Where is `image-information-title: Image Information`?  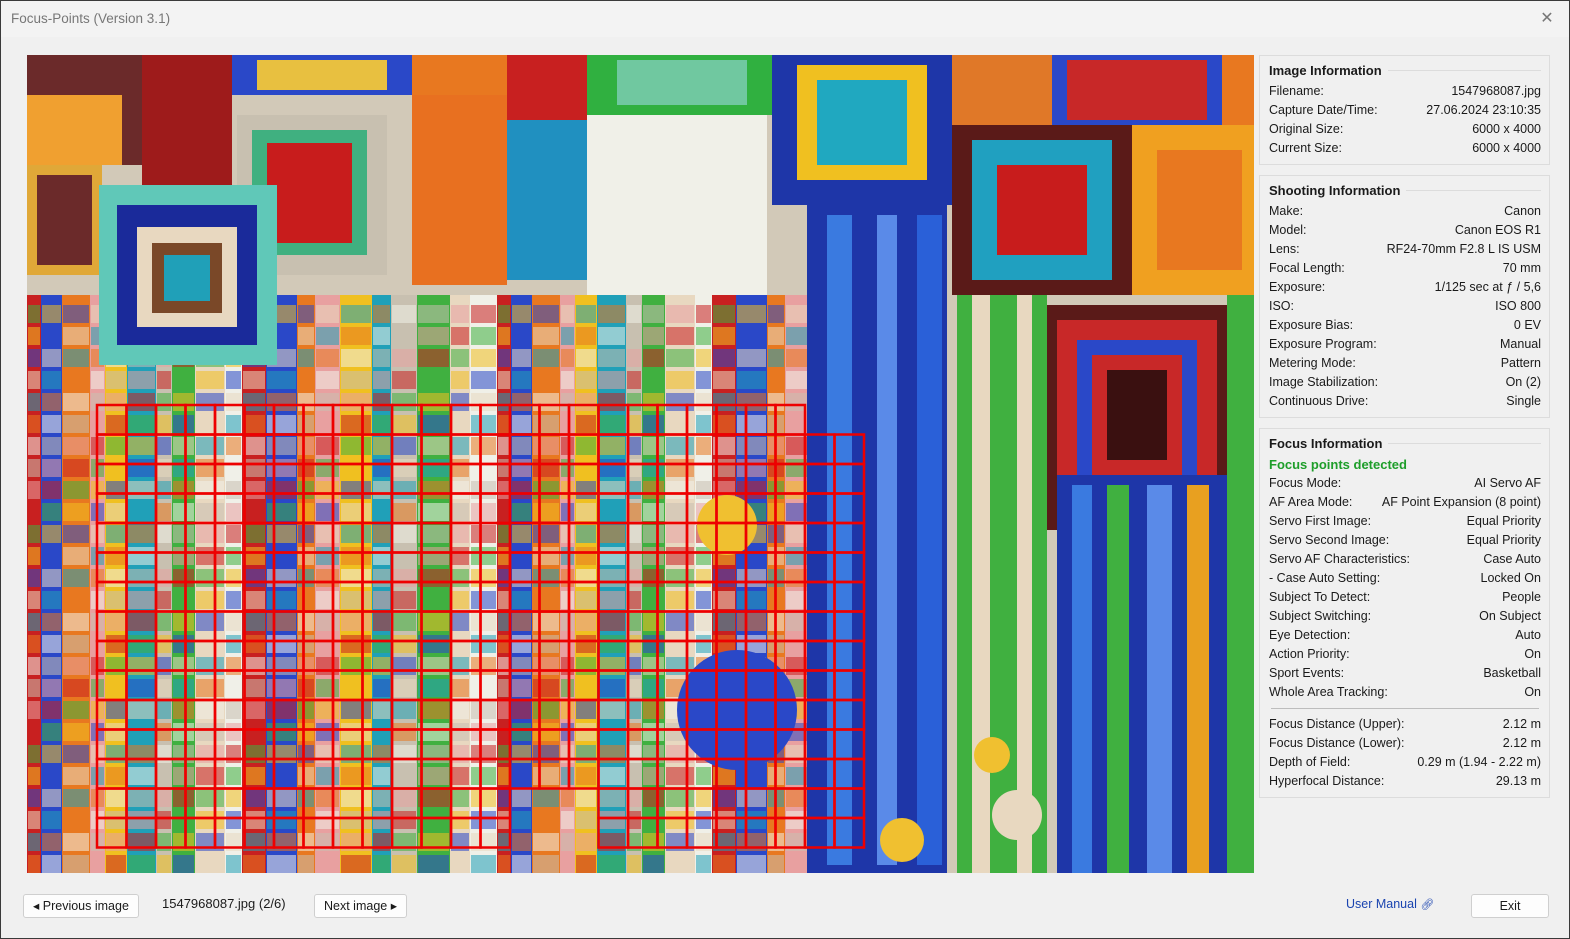 image-information-title: Image Information is located at coordinates (1405, 70).